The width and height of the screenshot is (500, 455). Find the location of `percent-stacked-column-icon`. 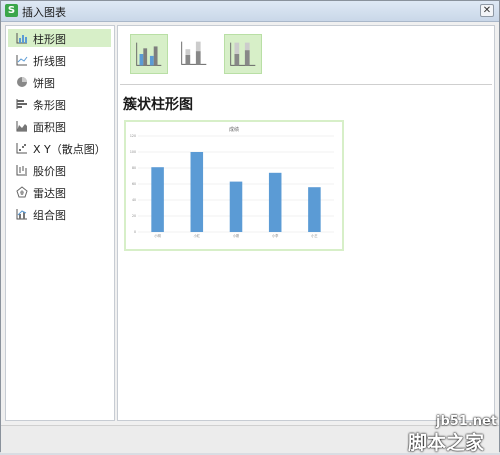

percent-stacked-column-icon is located at coordinates (243, 54).